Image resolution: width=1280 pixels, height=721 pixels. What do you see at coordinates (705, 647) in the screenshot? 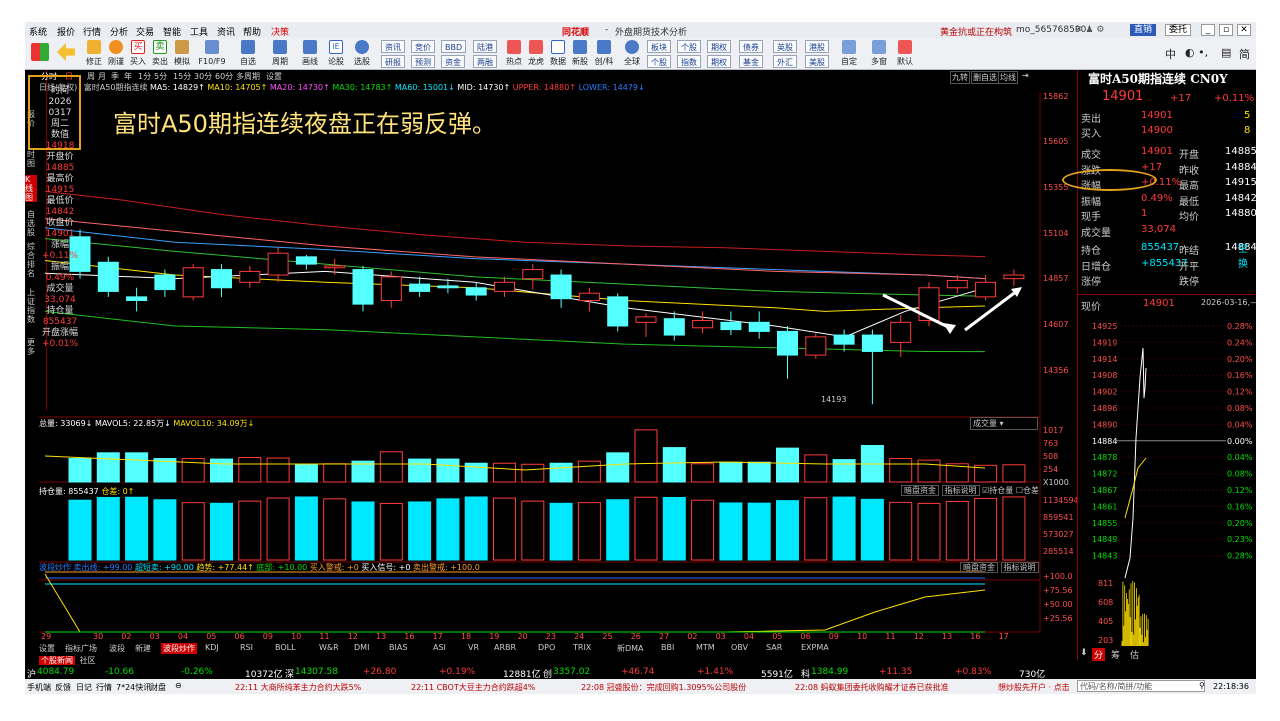
I see `indicator-tab: MTM` at bounding box center [705, 647].